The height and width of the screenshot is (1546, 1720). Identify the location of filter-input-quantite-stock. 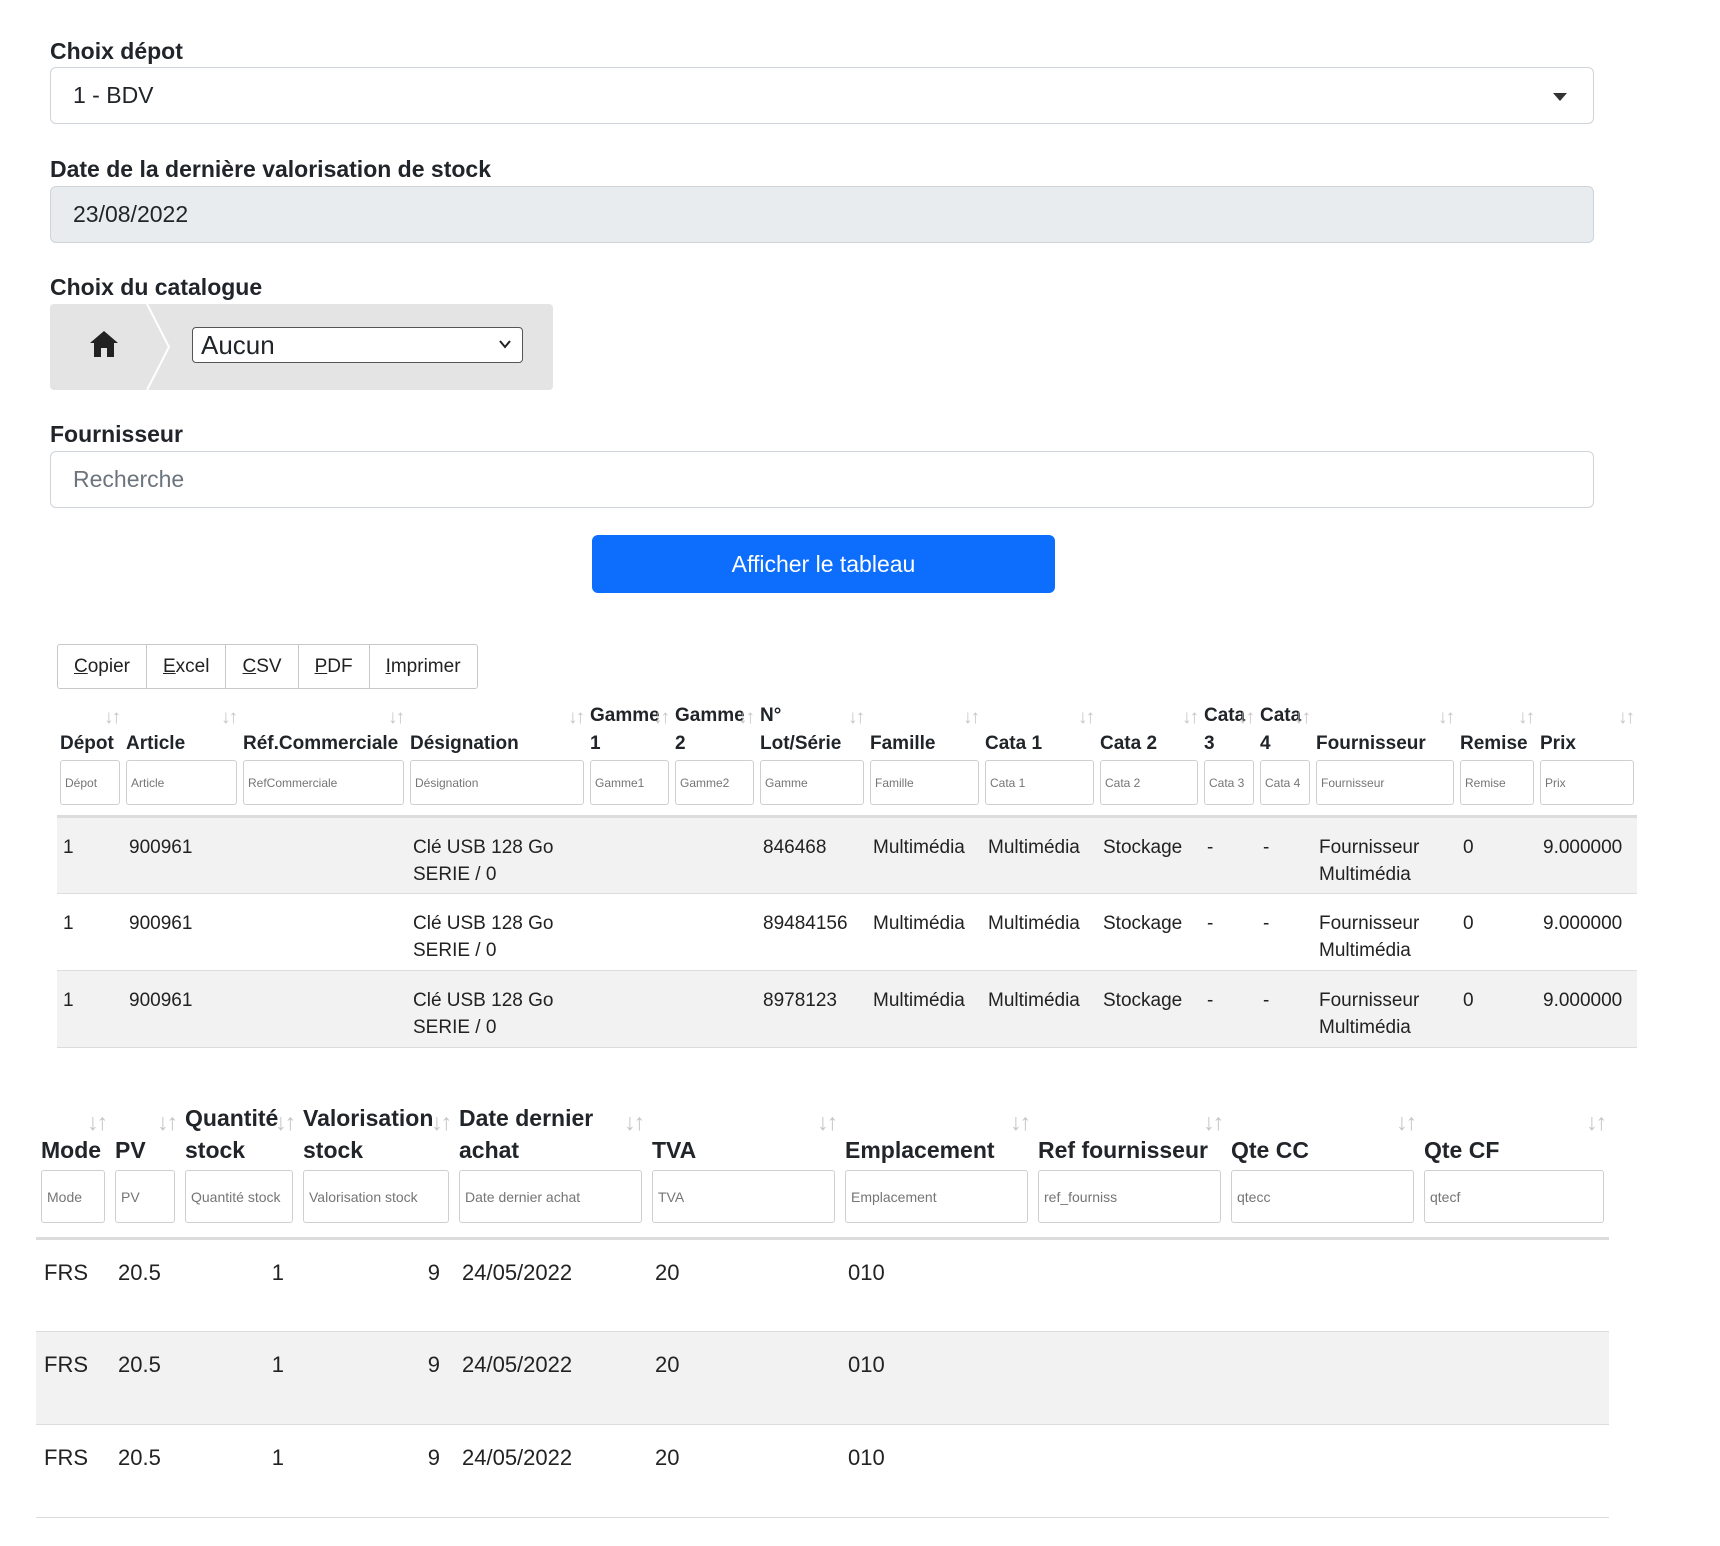
(239, 1196).